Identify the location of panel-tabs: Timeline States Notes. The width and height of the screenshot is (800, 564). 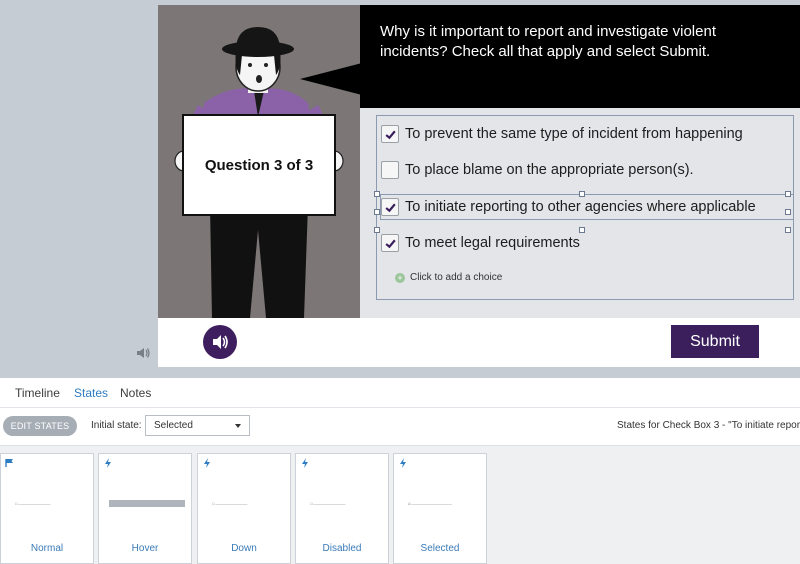
(400, 393).